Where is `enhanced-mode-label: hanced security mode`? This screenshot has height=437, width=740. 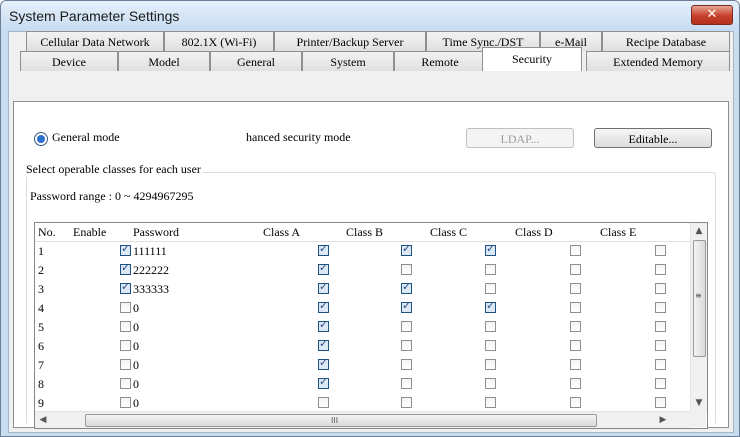
enhanced-mode-label: hanced security mode is located at coordinates (298, 137).